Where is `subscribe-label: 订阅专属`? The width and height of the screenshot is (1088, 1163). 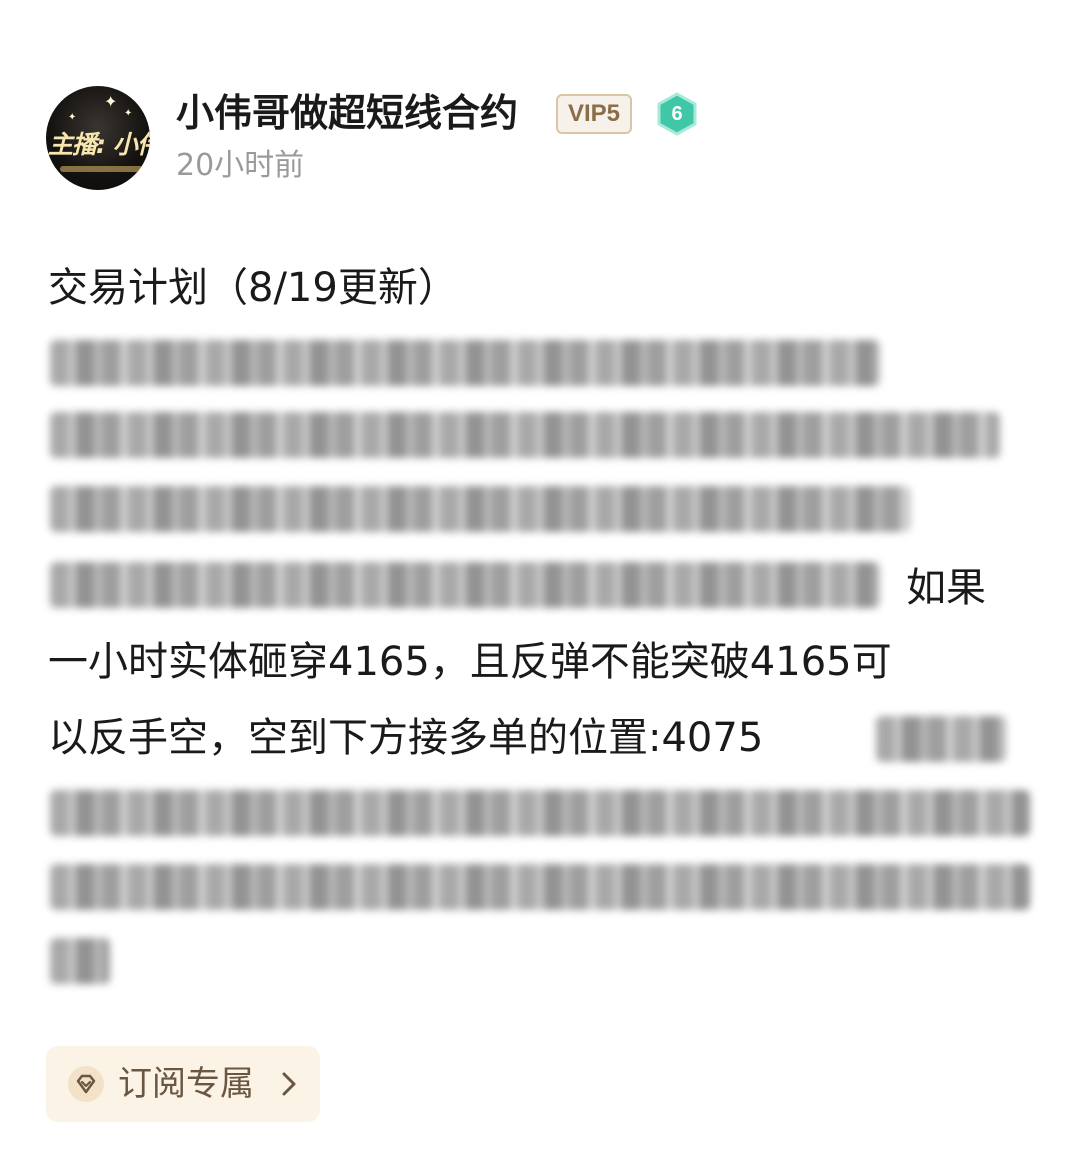
subscribe-label: 订阅专属 is located at coordinates (186, 1084).